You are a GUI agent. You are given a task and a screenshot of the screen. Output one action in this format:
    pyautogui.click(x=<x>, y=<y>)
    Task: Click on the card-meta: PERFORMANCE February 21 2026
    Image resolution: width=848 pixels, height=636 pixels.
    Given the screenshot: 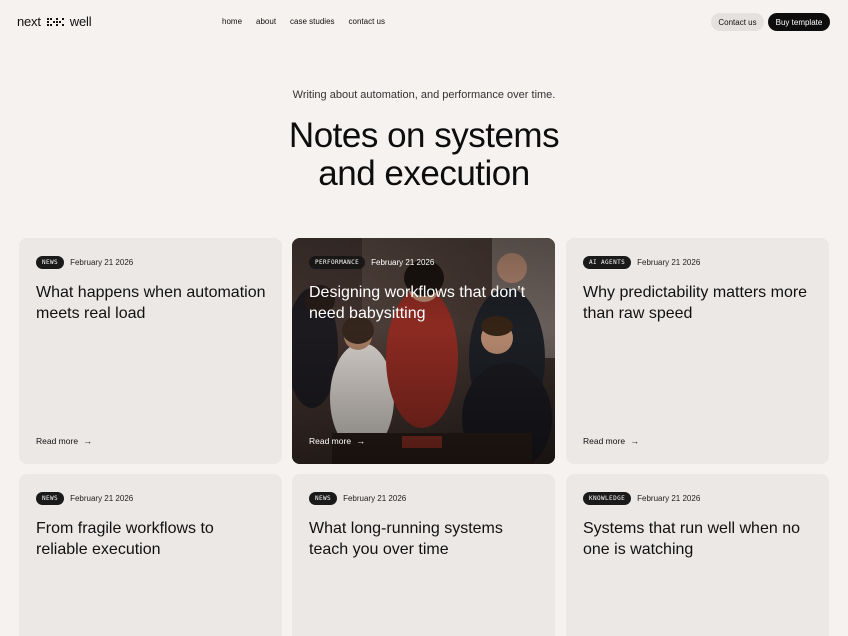 What is the action you would take?
    pyautogui.click(x=371, y=262)
    